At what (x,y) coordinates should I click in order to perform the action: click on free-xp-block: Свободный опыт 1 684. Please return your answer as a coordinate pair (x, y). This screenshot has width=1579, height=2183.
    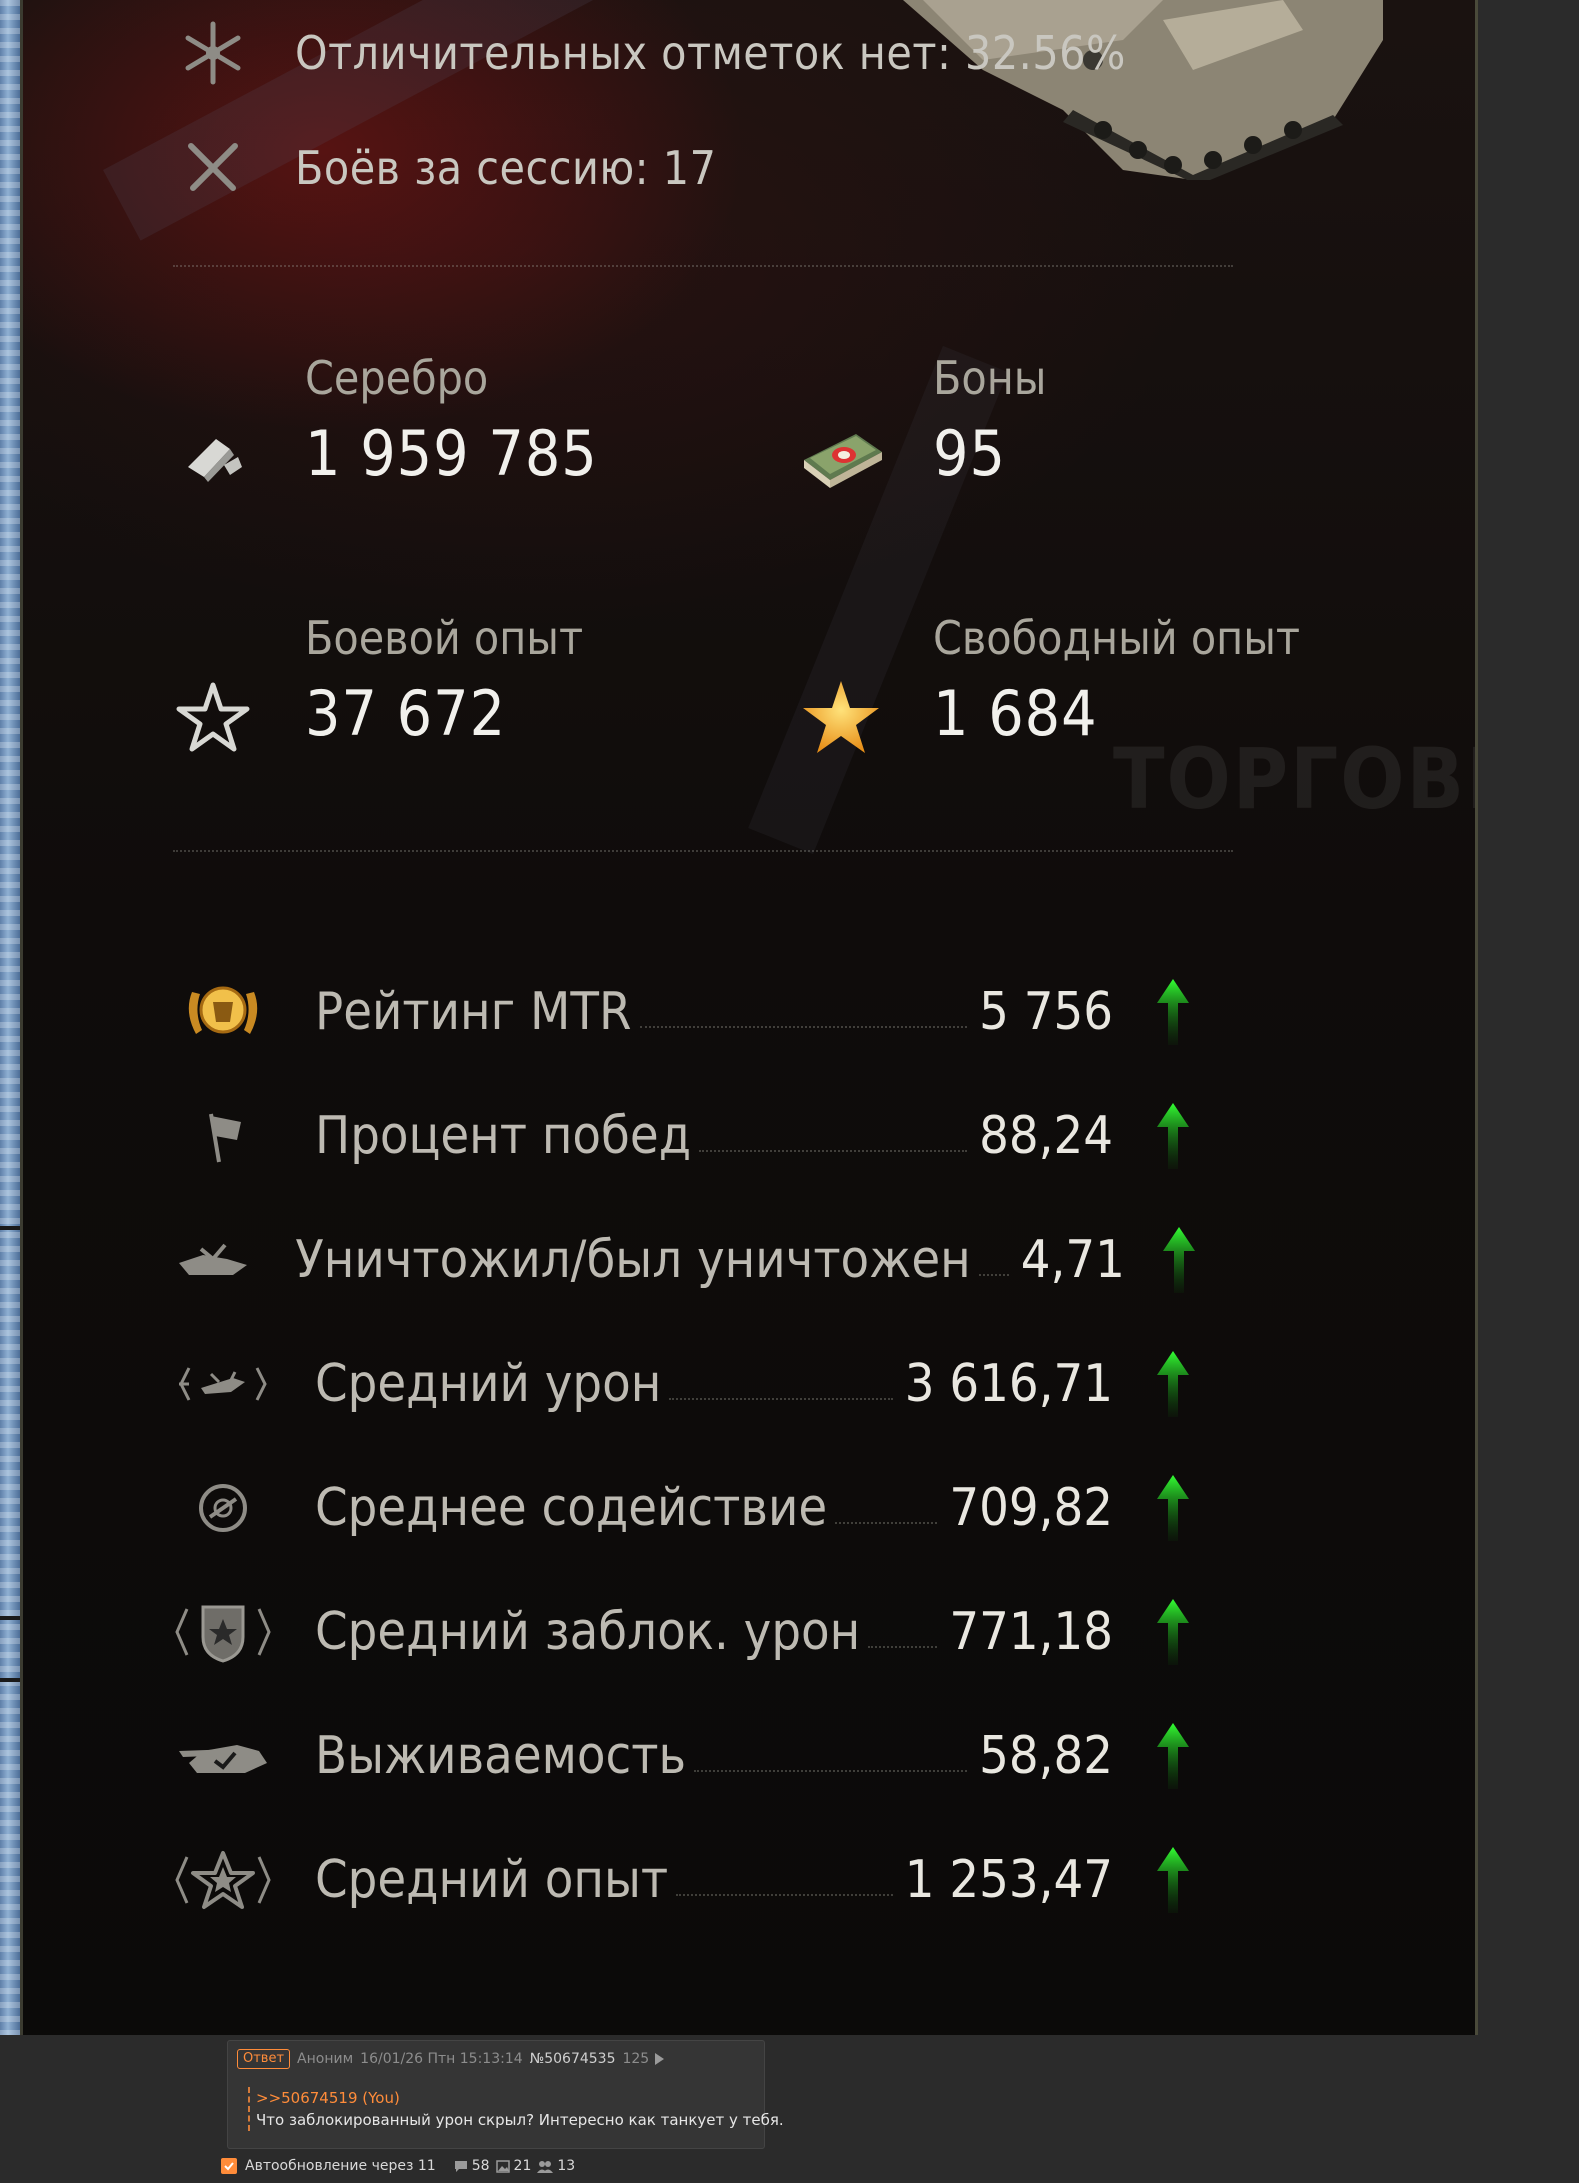
    Looking at the image, I should click on (1045, 686).